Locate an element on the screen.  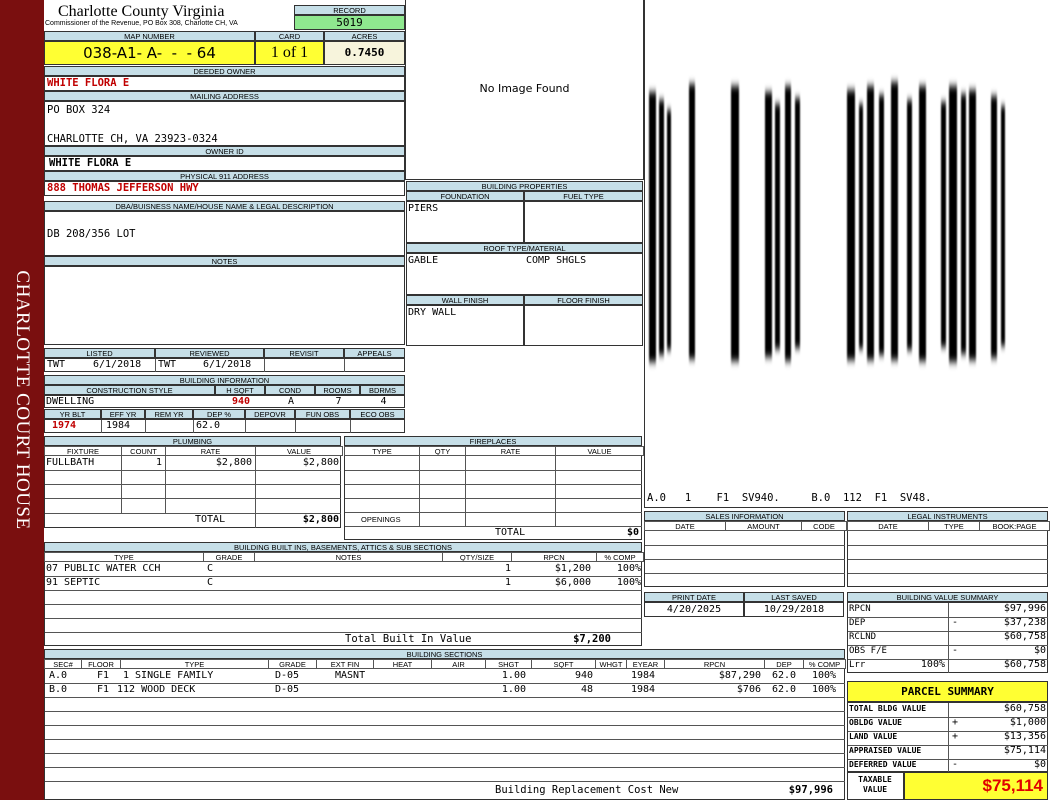
fireplace-header-rate: RATE is located at coordinates (510, 451).